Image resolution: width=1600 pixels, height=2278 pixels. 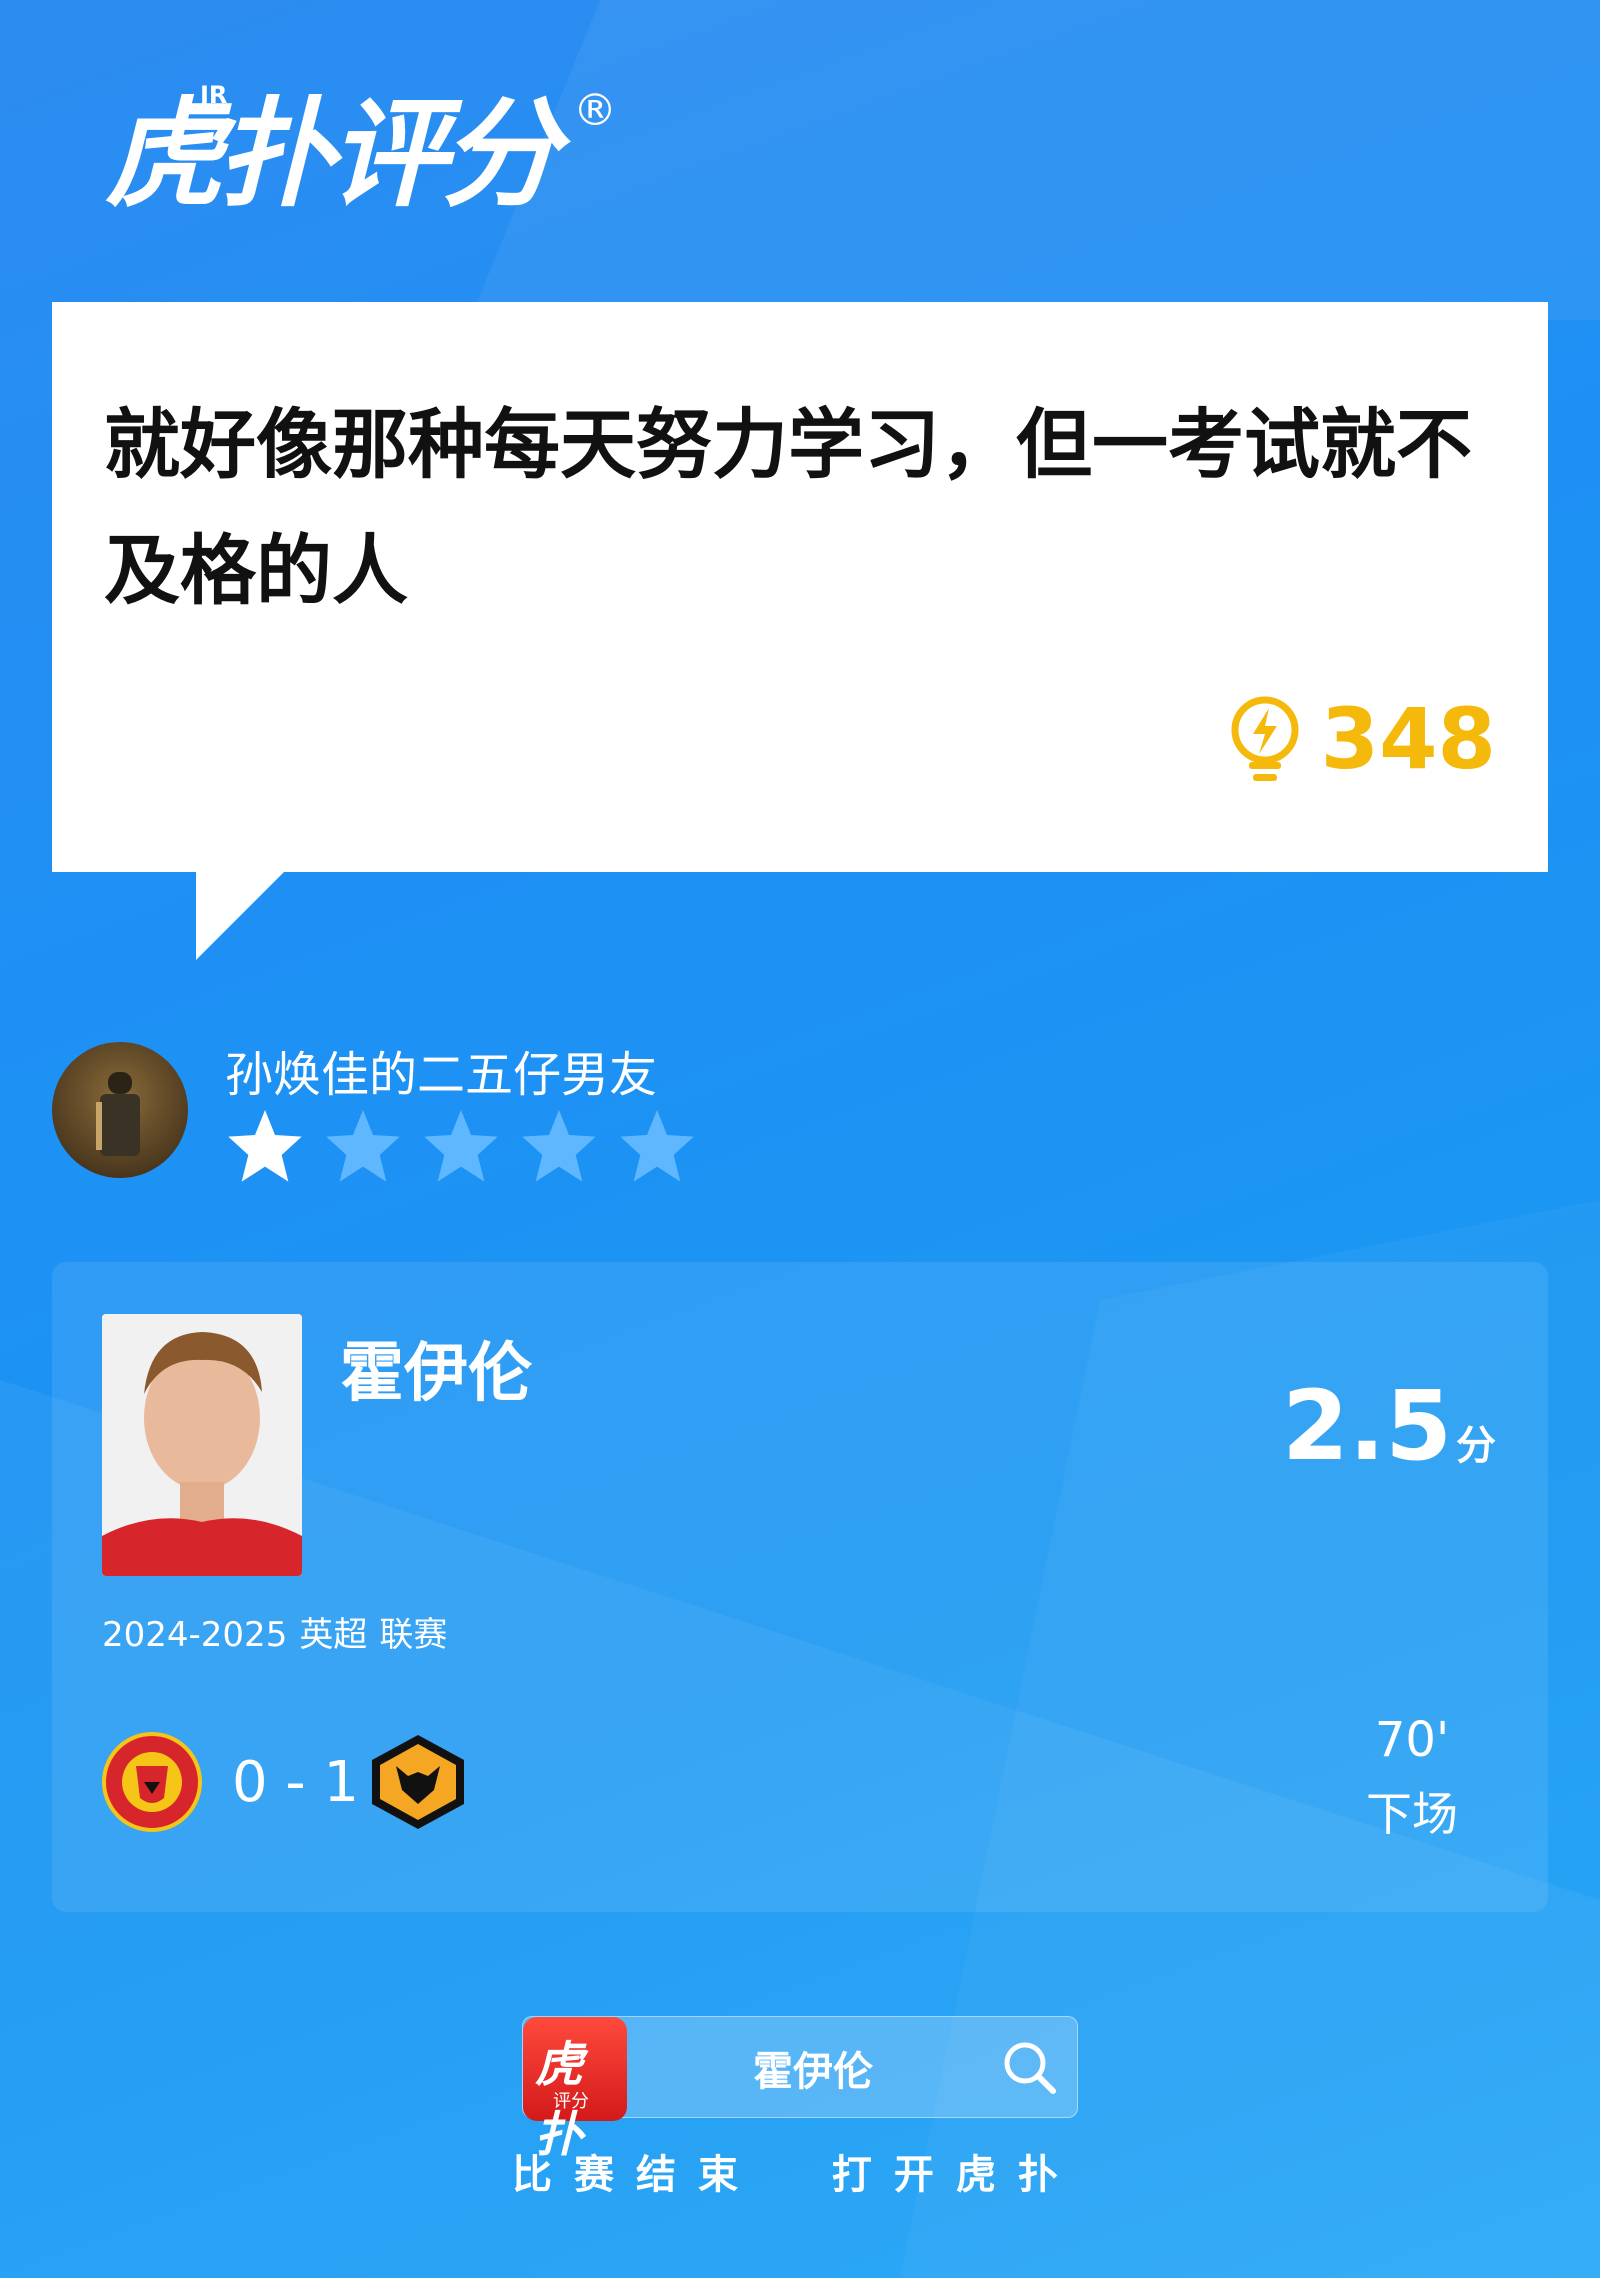 I want to click on season-years: 2024-2025, so click(x=195, y=1635).